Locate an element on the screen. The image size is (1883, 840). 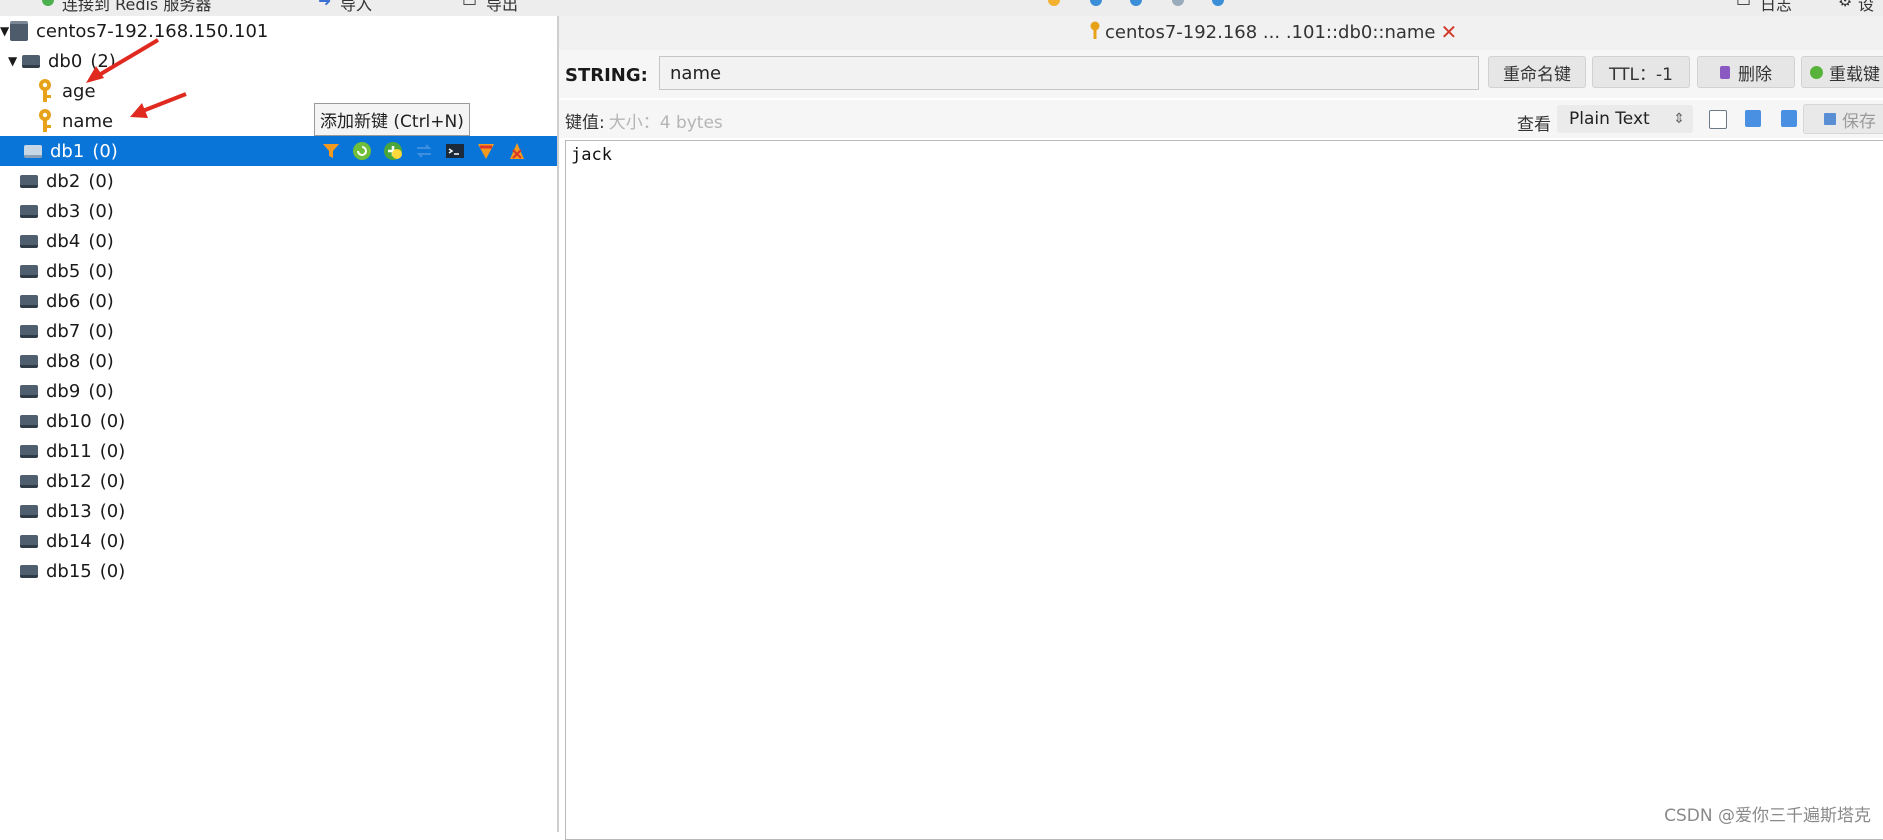
db-label: db6 is located at coordinates (63, 301).